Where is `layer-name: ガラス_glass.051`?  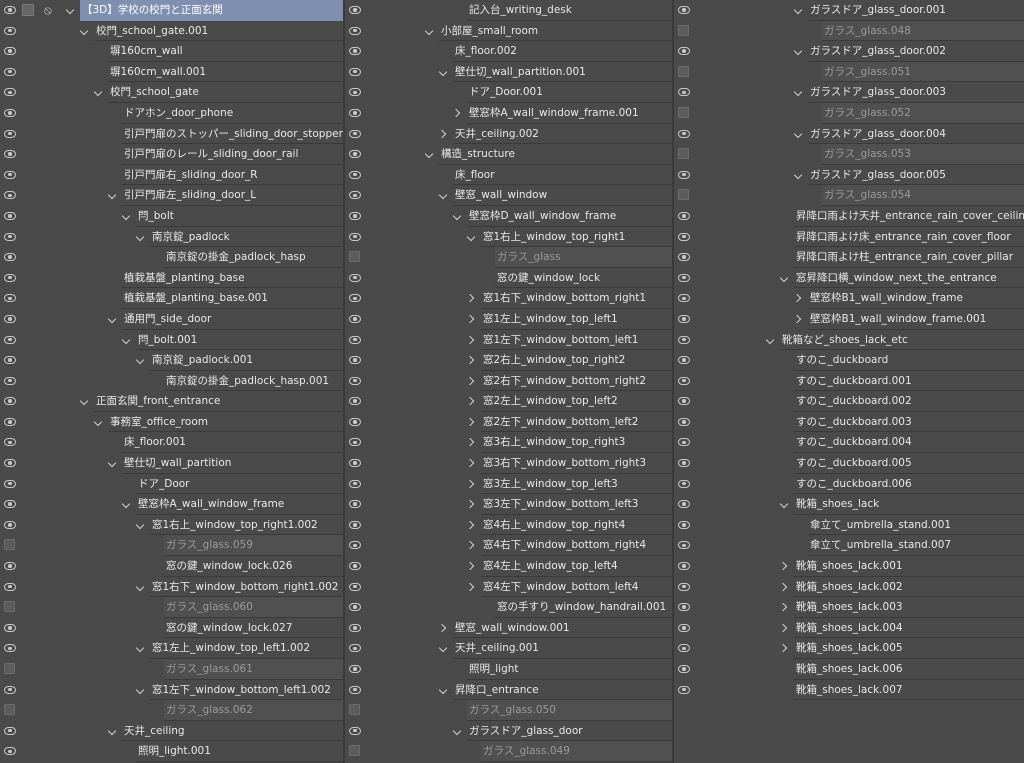
layer-name: ガラス_glass.051 is located at coordinates (923, 72).